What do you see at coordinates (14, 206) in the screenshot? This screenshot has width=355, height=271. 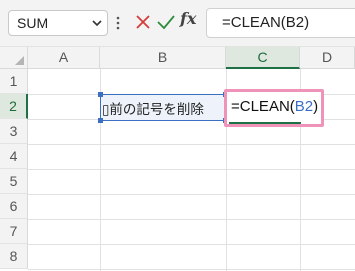 I see `row-header-6: 6` at bounding box center [14, 206].